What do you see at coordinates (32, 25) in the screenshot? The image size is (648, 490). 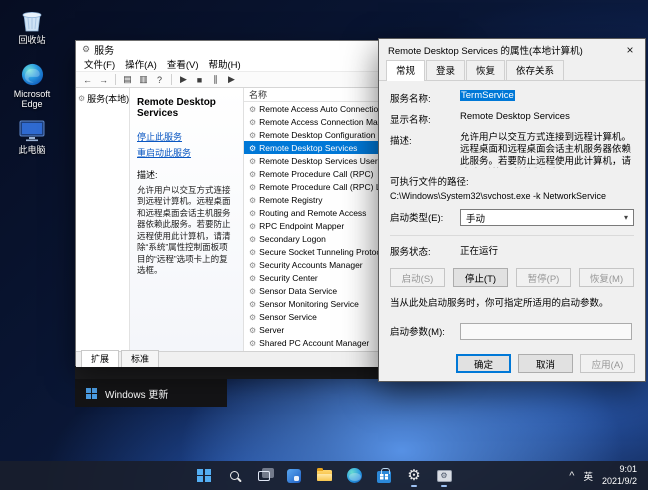 I see `desktop-icon-recycle-bin: 回收站` at bounding box center [32, 25].